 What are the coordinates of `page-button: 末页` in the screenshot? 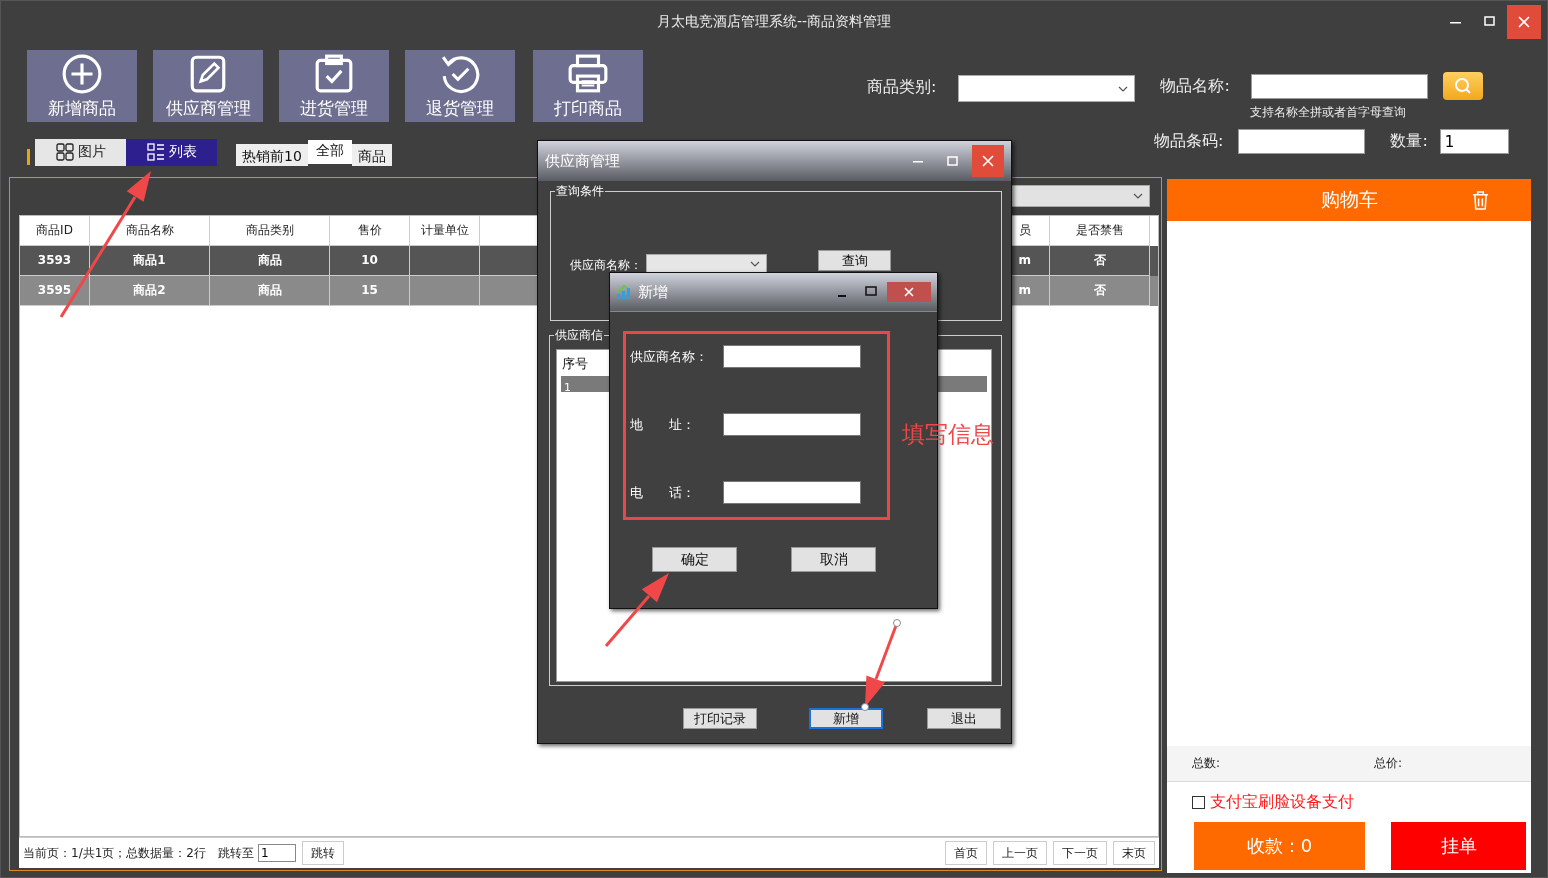 It's located at (1134, 853).